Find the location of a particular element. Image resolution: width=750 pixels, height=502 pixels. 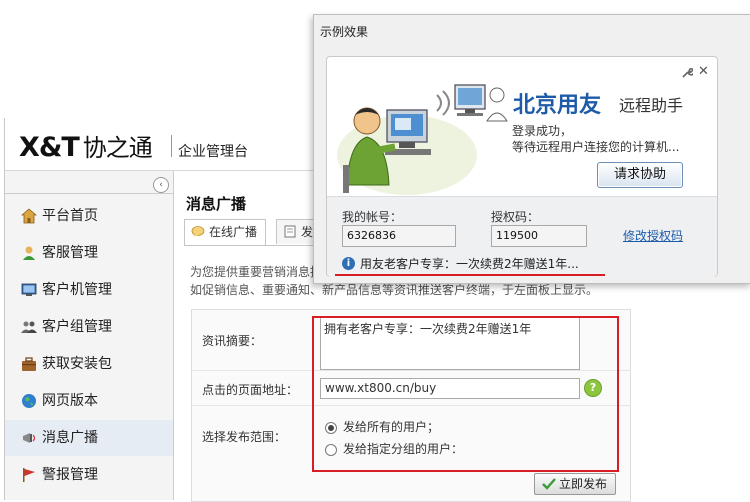

brand-divider is located at coordinates (171, 146).